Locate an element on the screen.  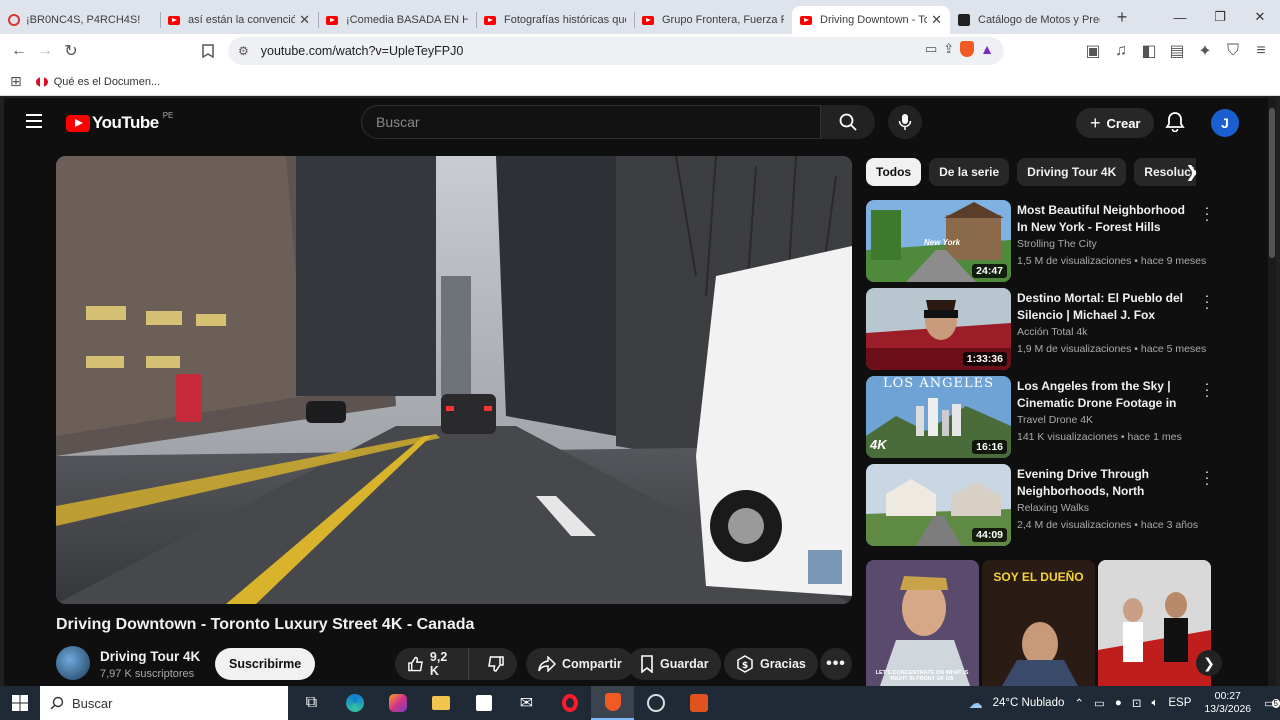
tab-4: Grupo Frontera, Fuerza Regida is located at coordinates (713, 20).